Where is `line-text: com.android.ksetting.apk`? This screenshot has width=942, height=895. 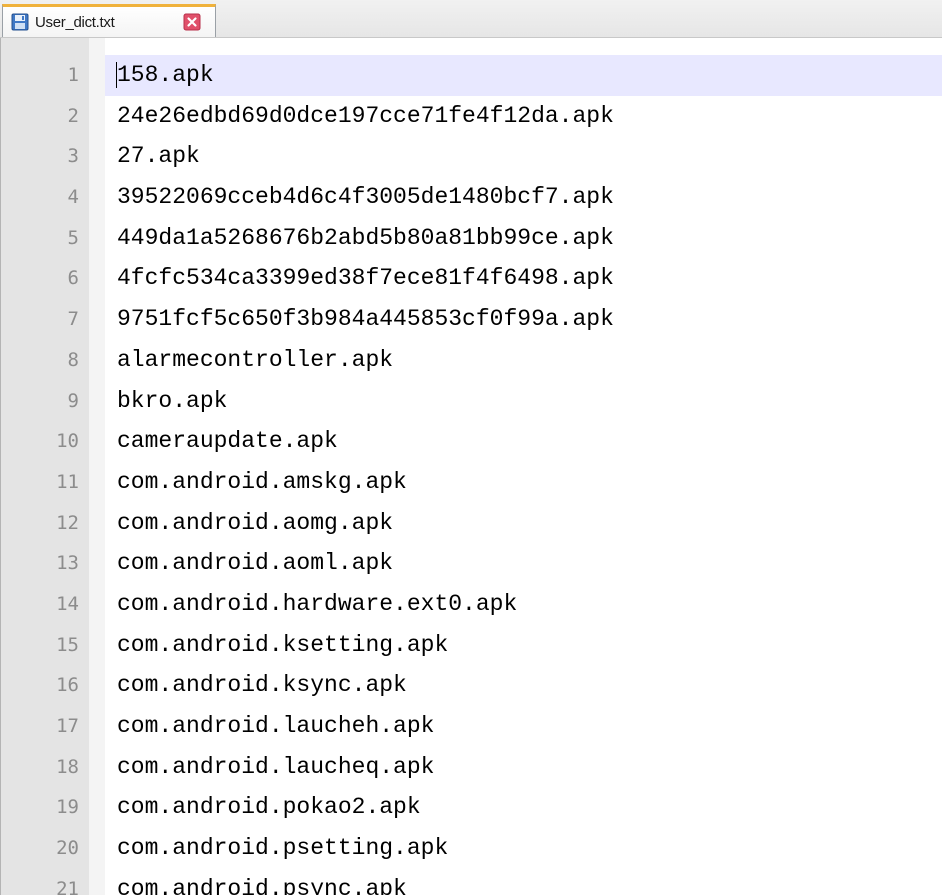
line-text: com.android.ksetting.apk is located at coordinates (282, 645).